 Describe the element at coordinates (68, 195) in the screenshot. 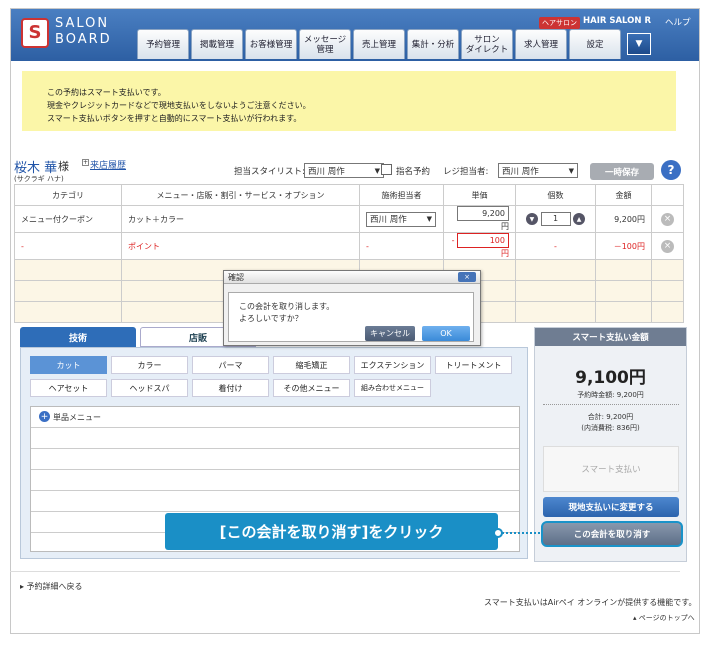

I see `col-category: カテゴリ` at that location.